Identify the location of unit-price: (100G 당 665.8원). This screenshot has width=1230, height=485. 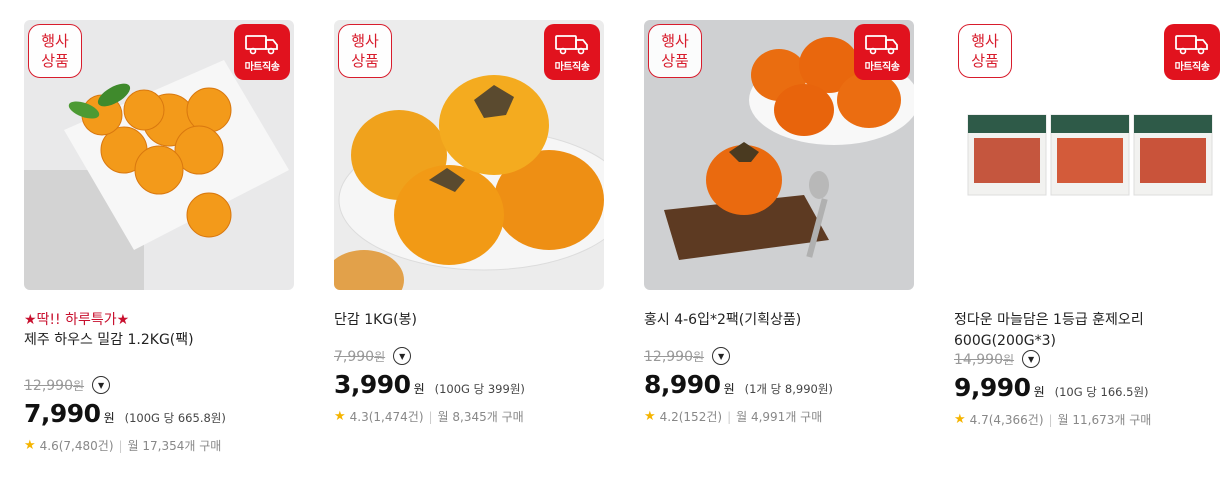
(175, 418).